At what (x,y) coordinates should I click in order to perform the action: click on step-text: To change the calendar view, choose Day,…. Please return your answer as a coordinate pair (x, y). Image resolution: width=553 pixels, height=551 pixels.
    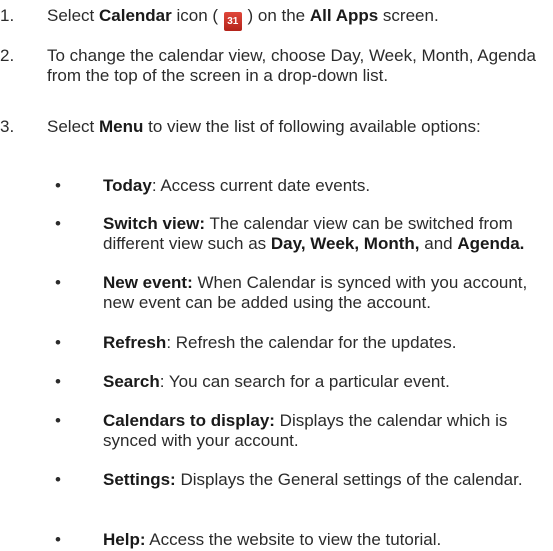
    Looking at the image, I should click on (291, 65).